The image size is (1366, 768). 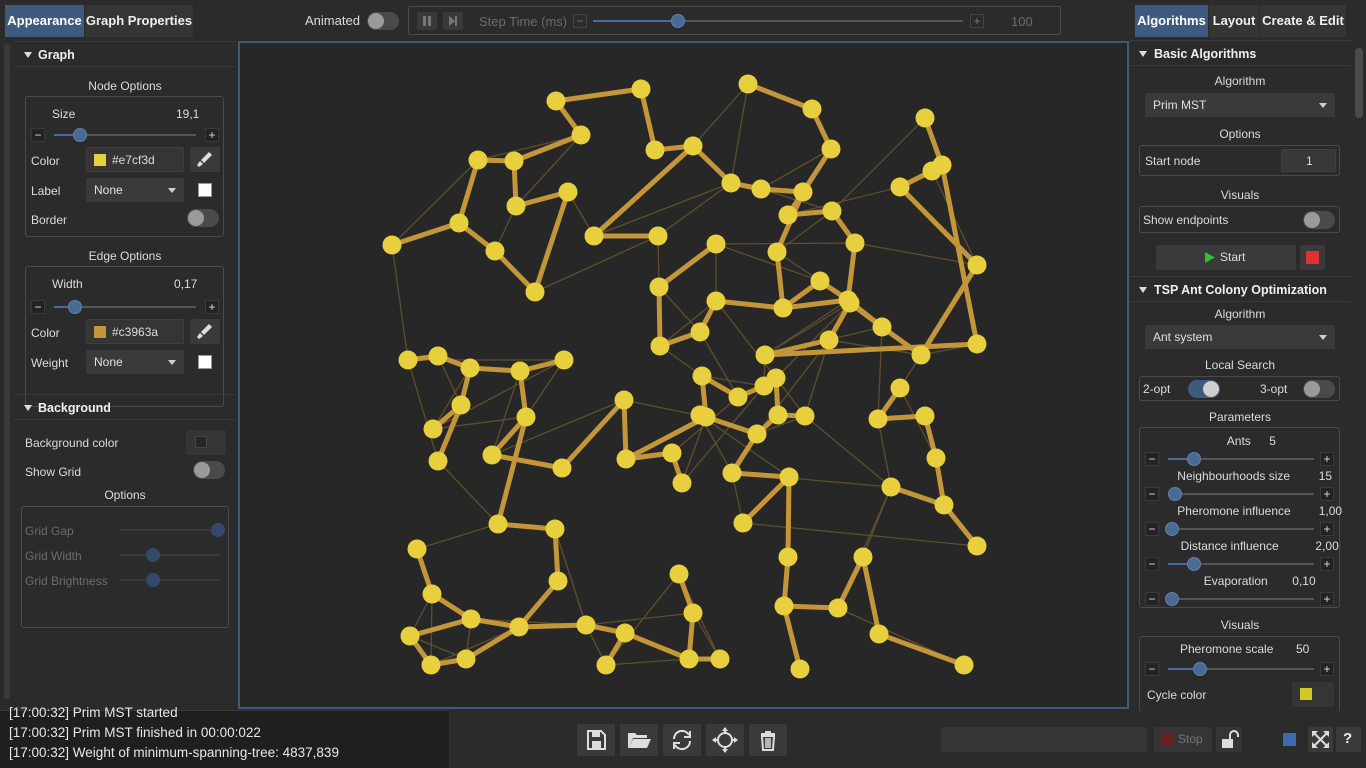 What do you see at coordinates (1241, 599) in the screenshot?
I see `parameter-slider-track` at bounding box center [1241, 599].